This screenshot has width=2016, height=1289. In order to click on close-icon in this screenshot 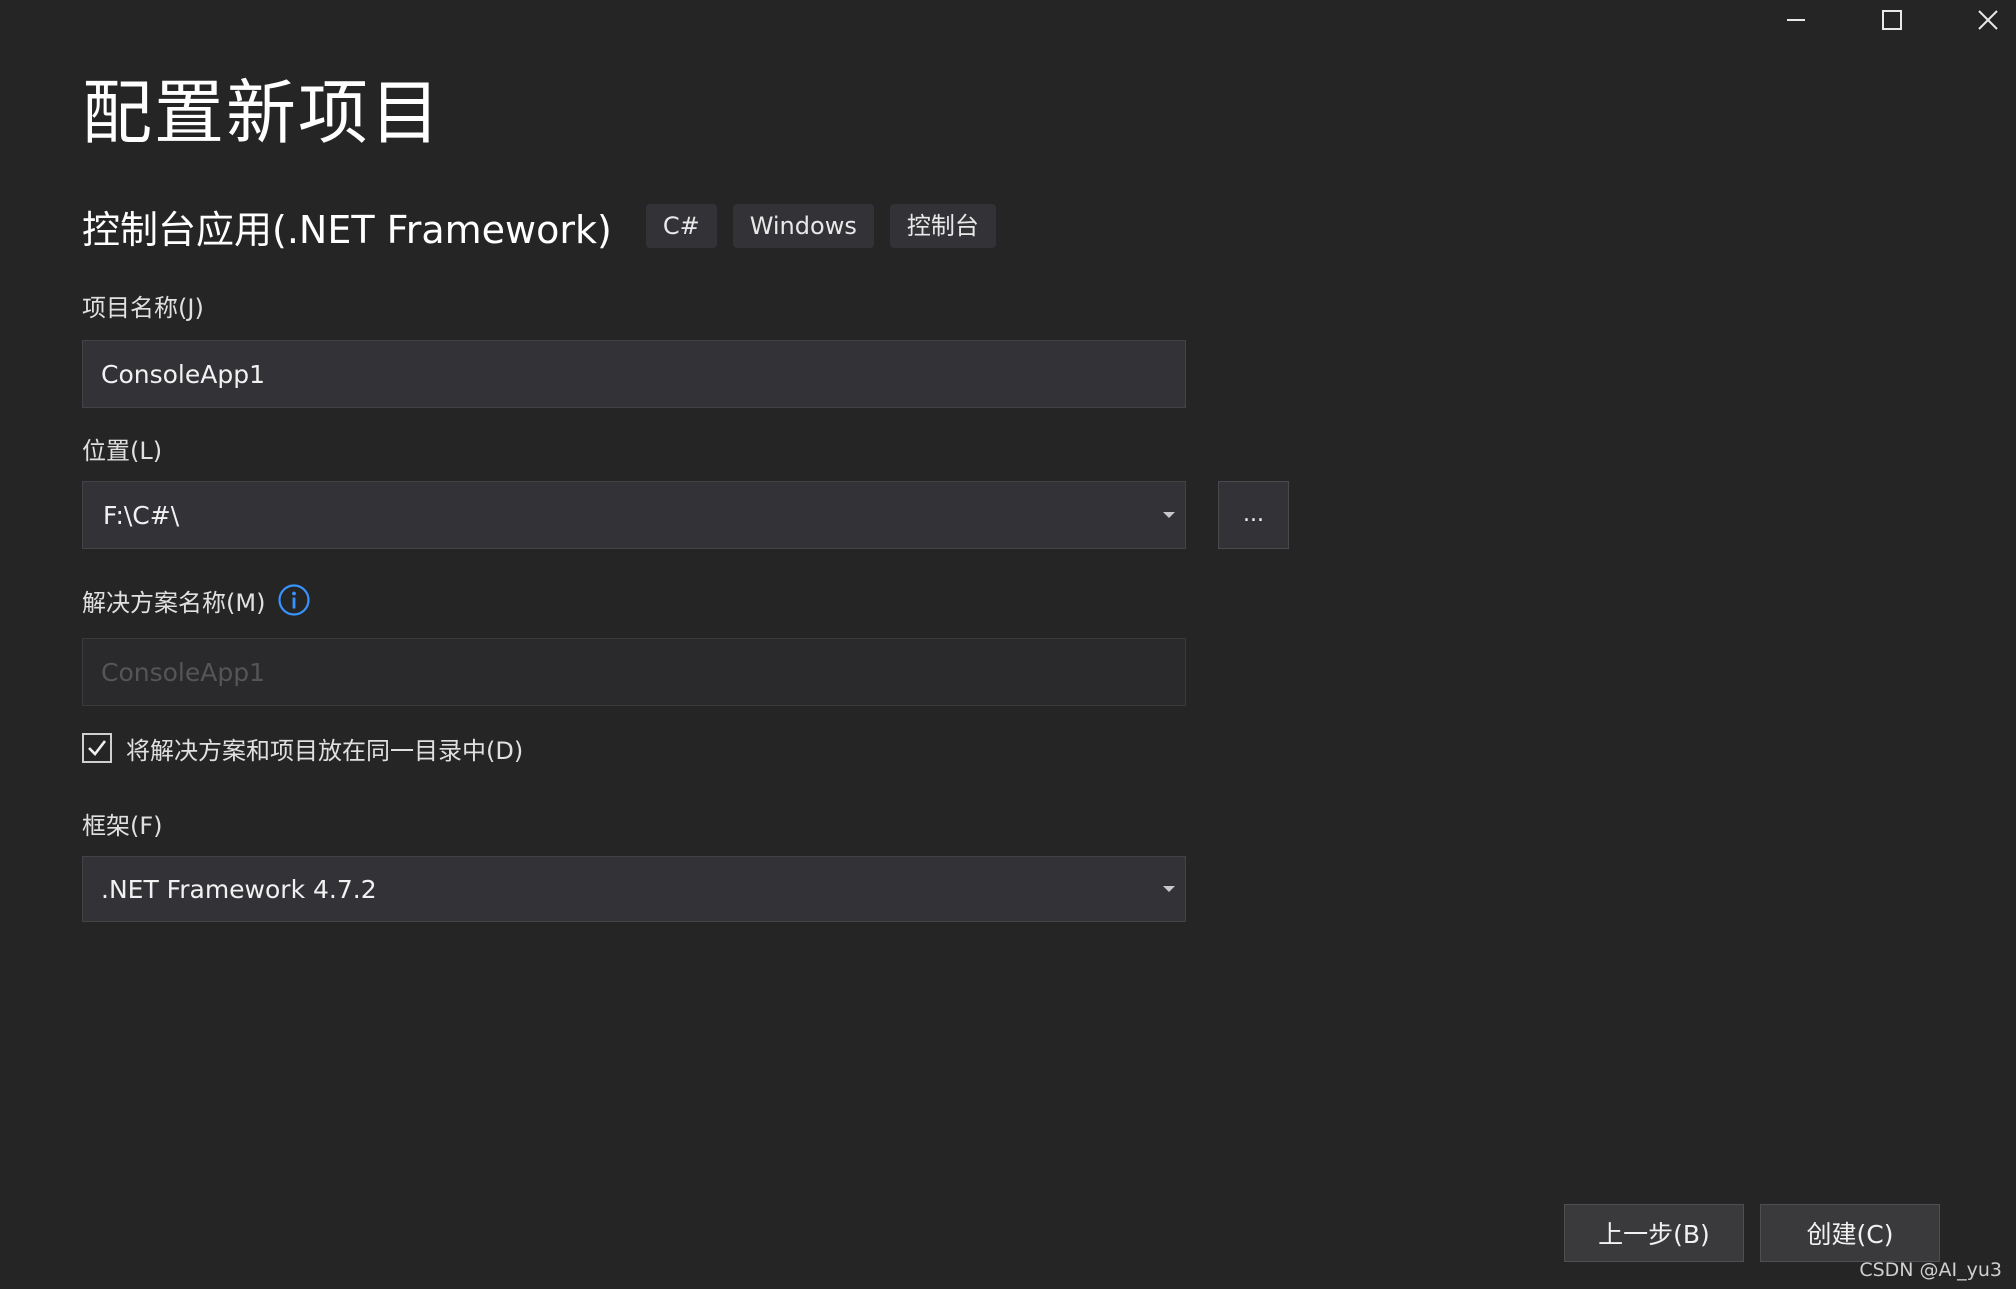, I will do `click(1988, 20)`.